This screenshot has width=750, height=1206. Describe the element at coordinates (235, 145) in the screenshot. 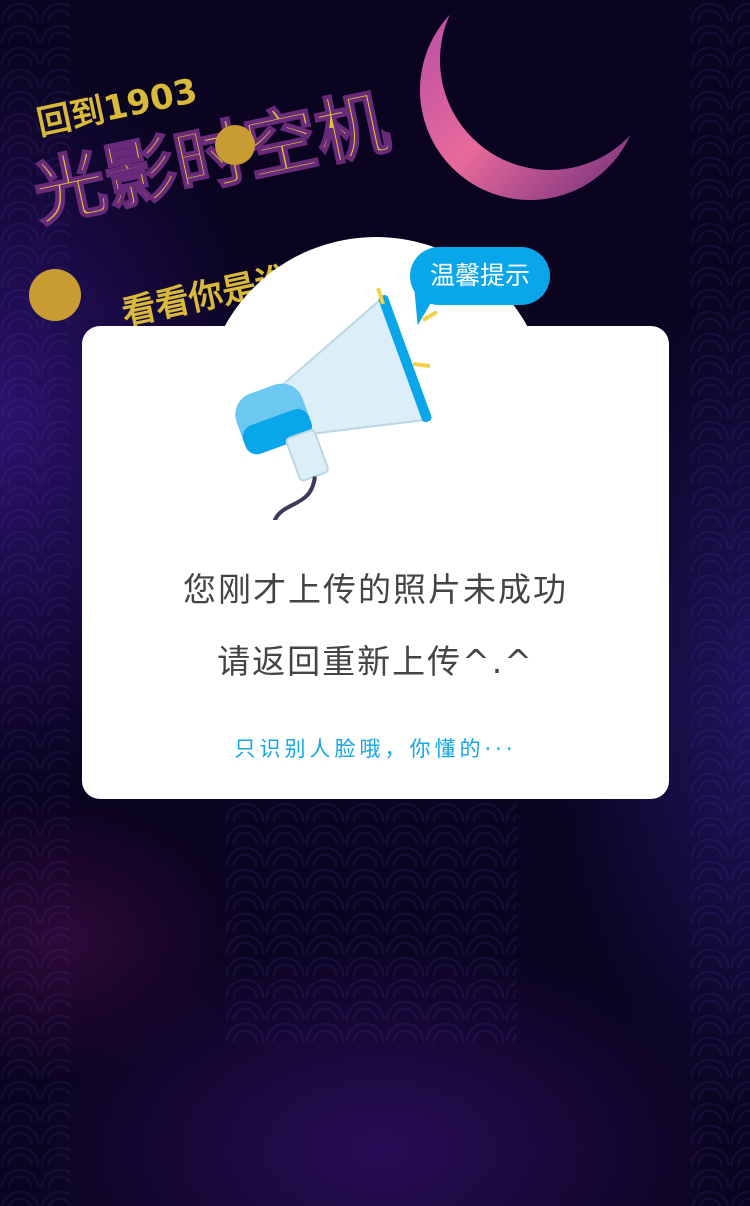

I see `character-figure-top` at that location.